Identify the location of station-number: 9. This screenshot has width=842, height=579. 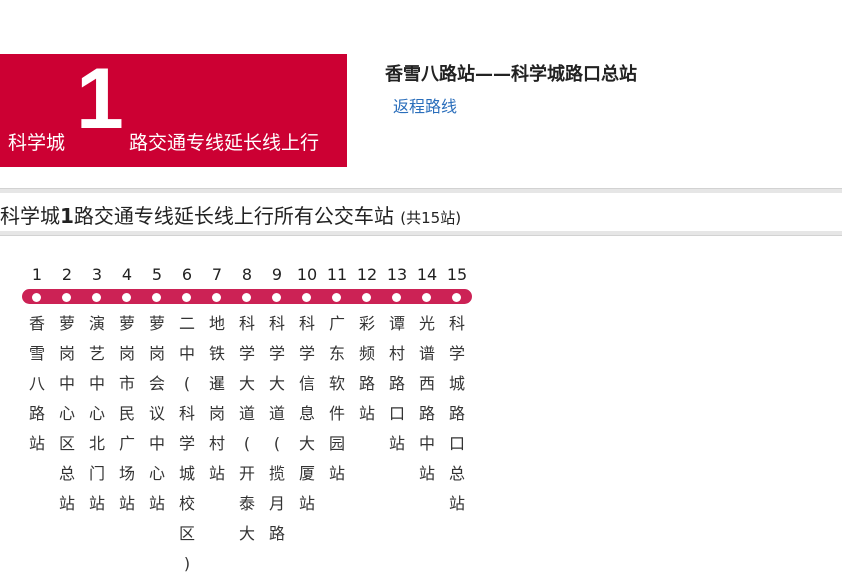
(277, 274).